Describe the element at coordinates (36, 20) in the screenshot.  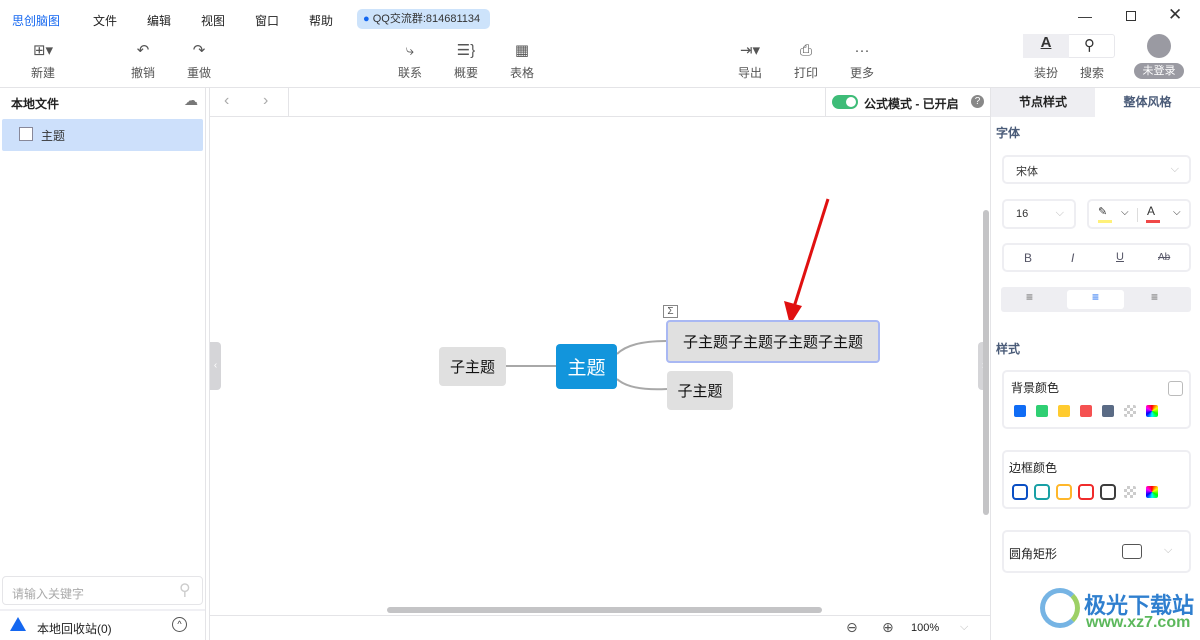
I see `app-name: 思创脑图` at that location.